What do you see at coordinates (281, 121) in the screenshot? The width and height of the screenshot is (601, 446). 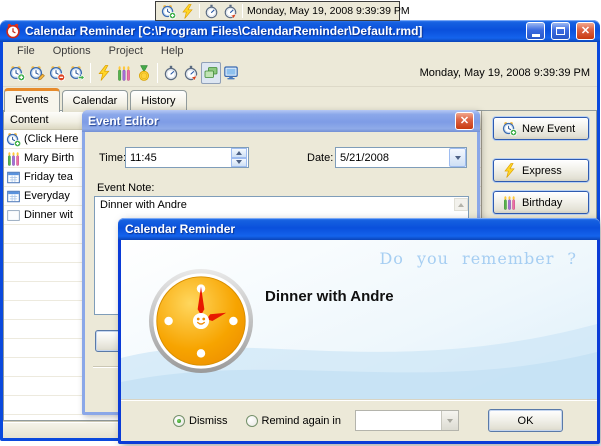 I see `event-editor-titlebar: Event Editor ✕` at bounding box center [281, 121].